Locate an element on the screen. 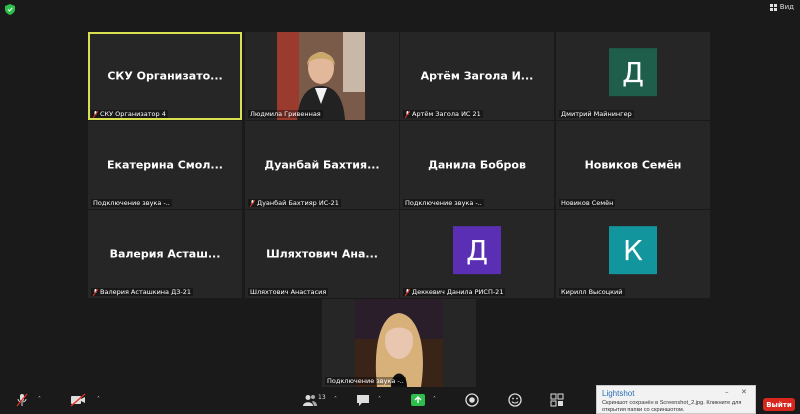 The image size is (800, 414). notification-title: Lightshot is located at coordinates (618, 393).